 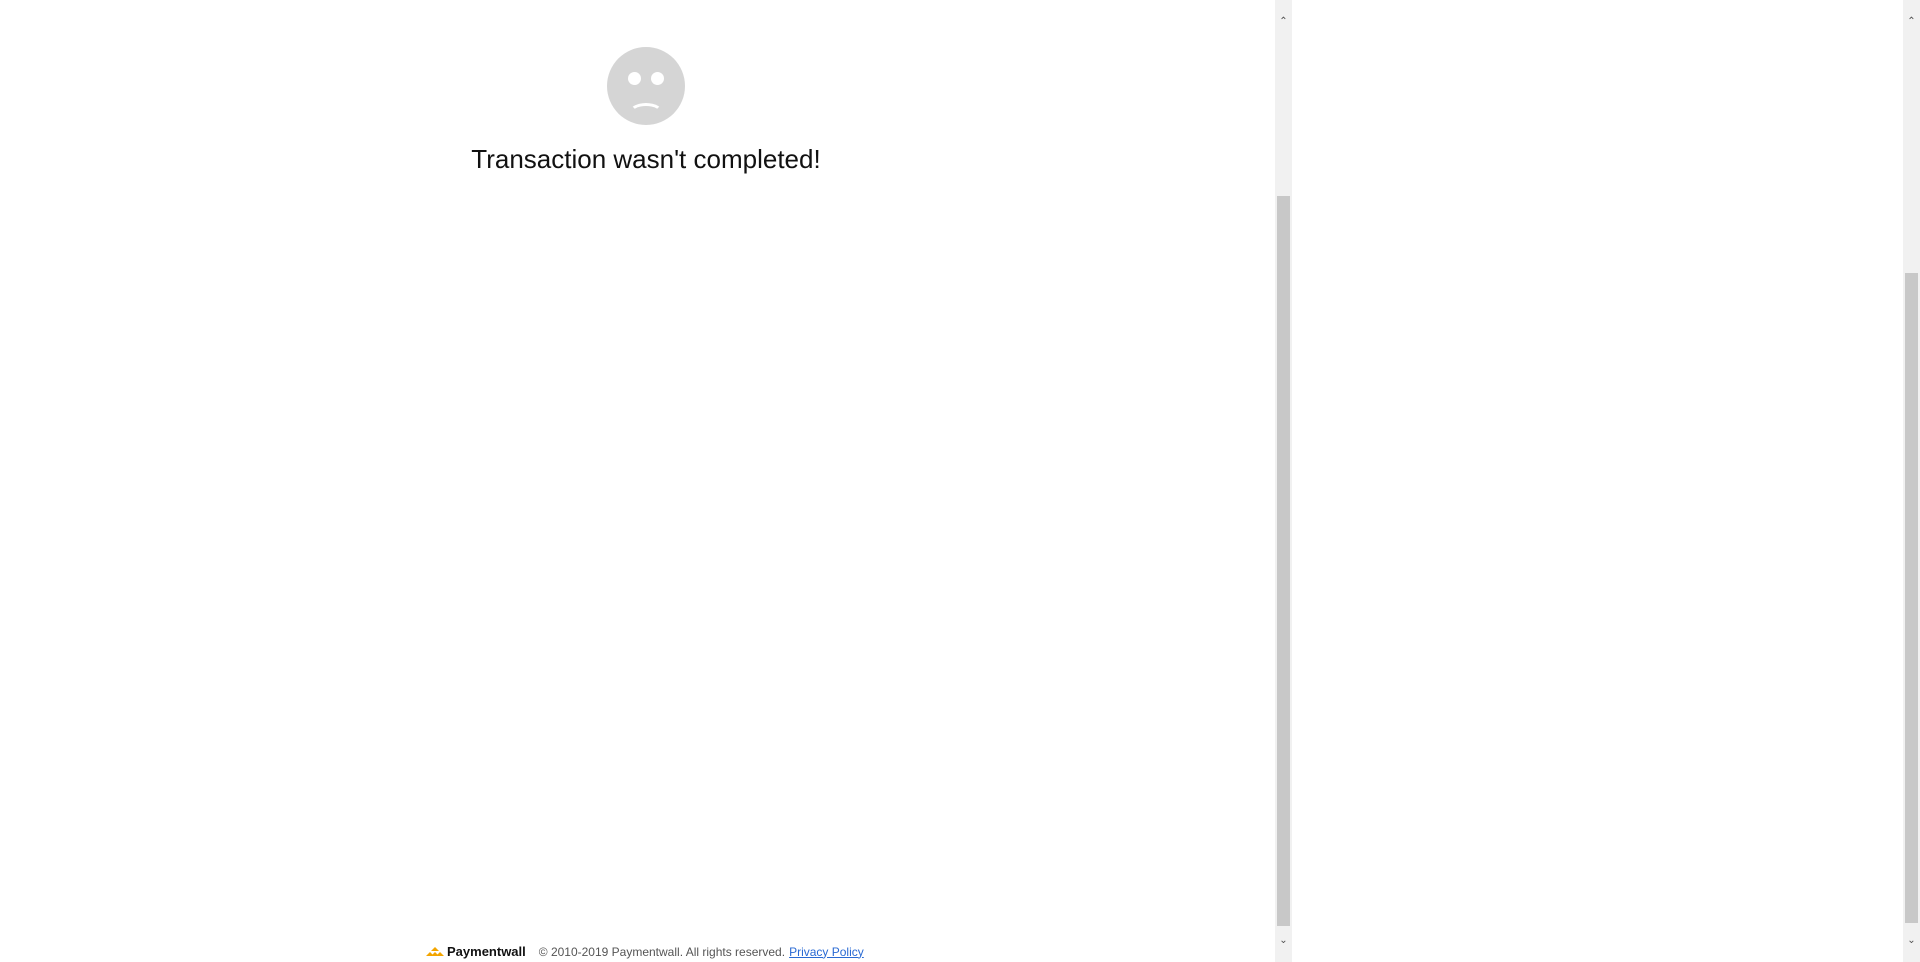 I want to click on right-eye, so click(x=657, y=78).